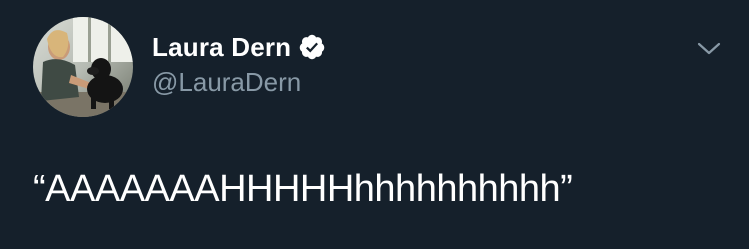 The image size is (749, 249). What do you see at coordinates (709, 49) in the screenshot?
I see `chevron-down-icon` at bounding box center [709, 49].